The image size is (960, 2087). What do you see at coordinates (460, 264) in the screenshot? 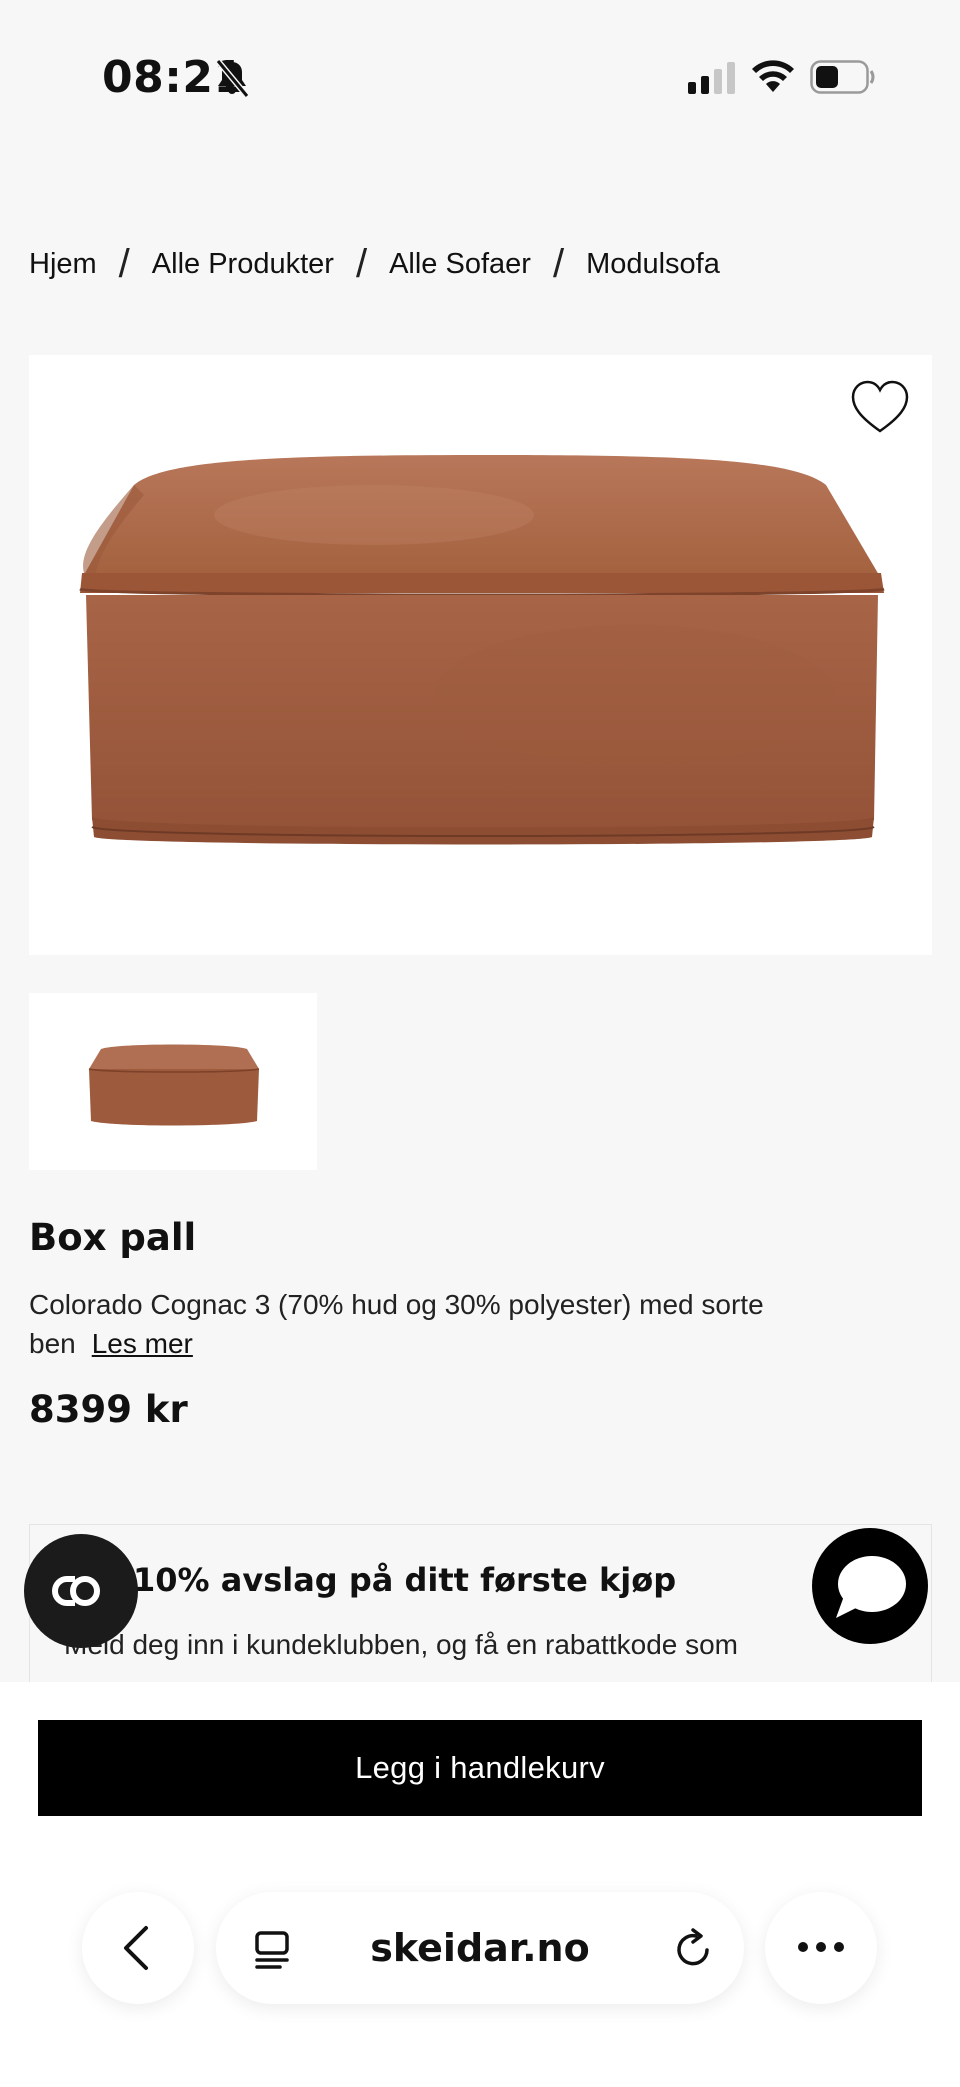
I see `breadcrumb-item-all-sofas: Alle Sofaer` at bounding box center [460, 264].